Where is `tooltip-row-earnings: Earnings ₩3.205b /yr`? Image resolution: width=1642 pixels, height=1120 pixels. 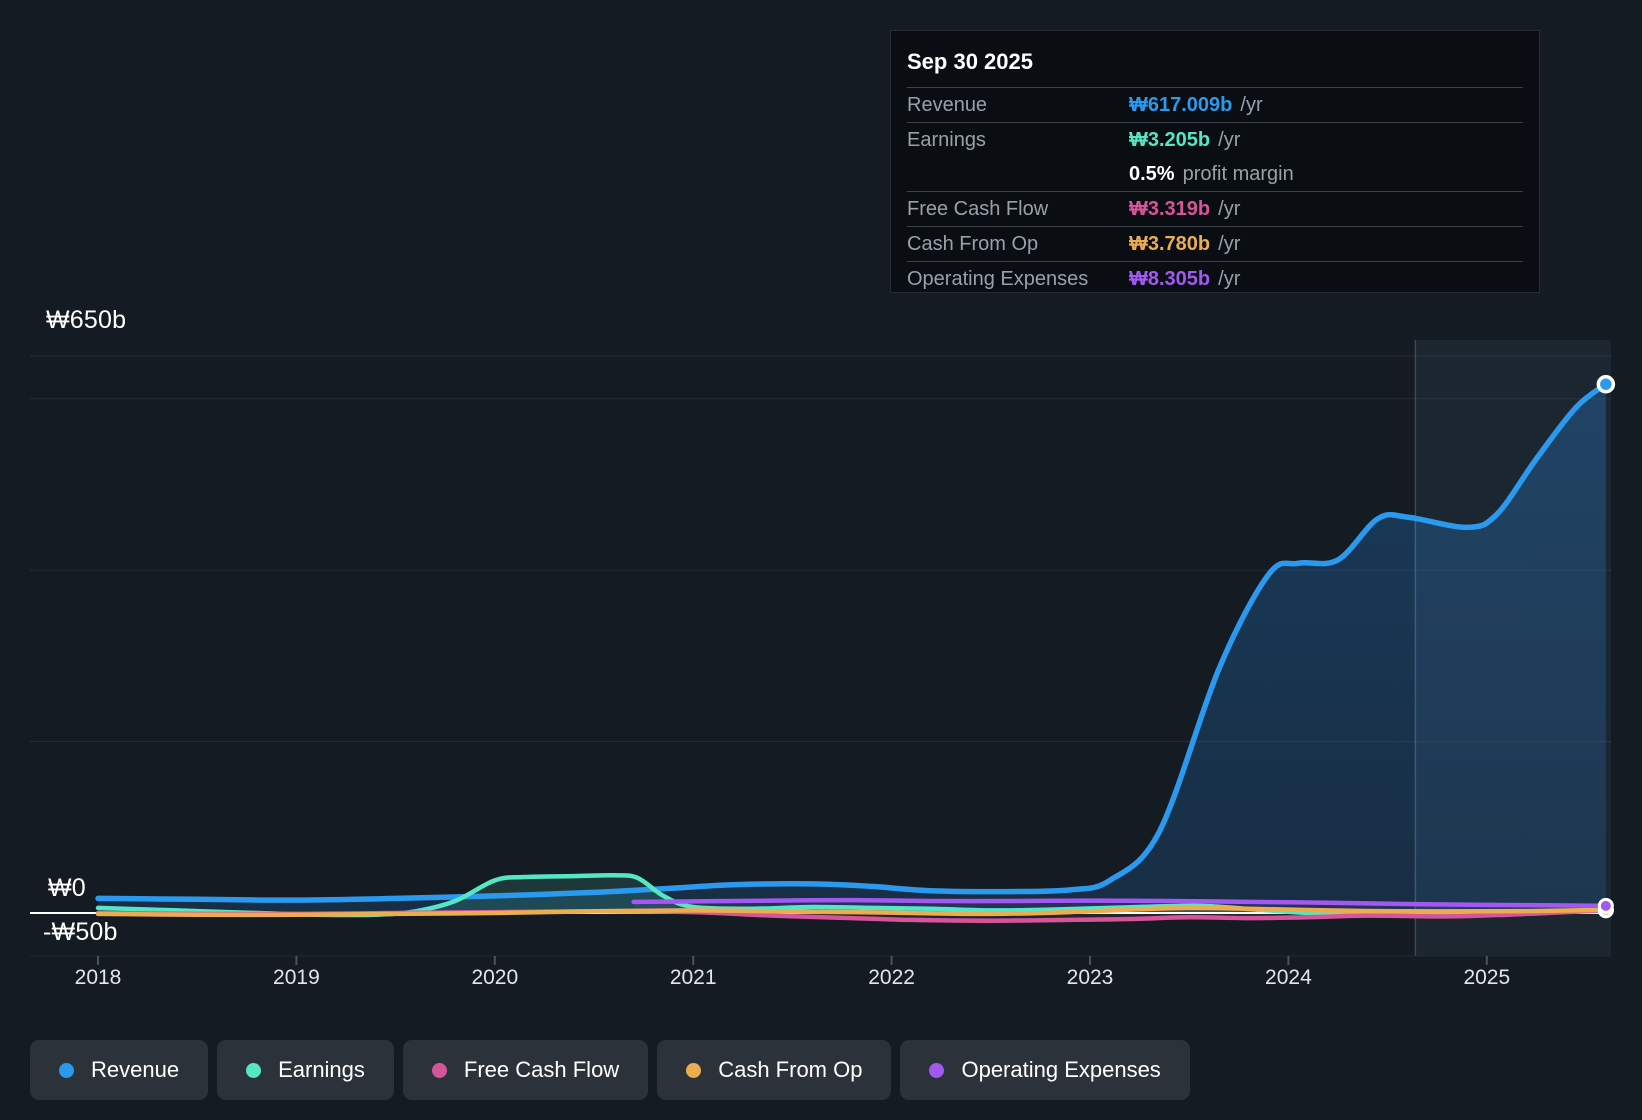
tooltip-row-earnings: Earnings ₩3.205b /yr is located at coordinates (1215, 139).